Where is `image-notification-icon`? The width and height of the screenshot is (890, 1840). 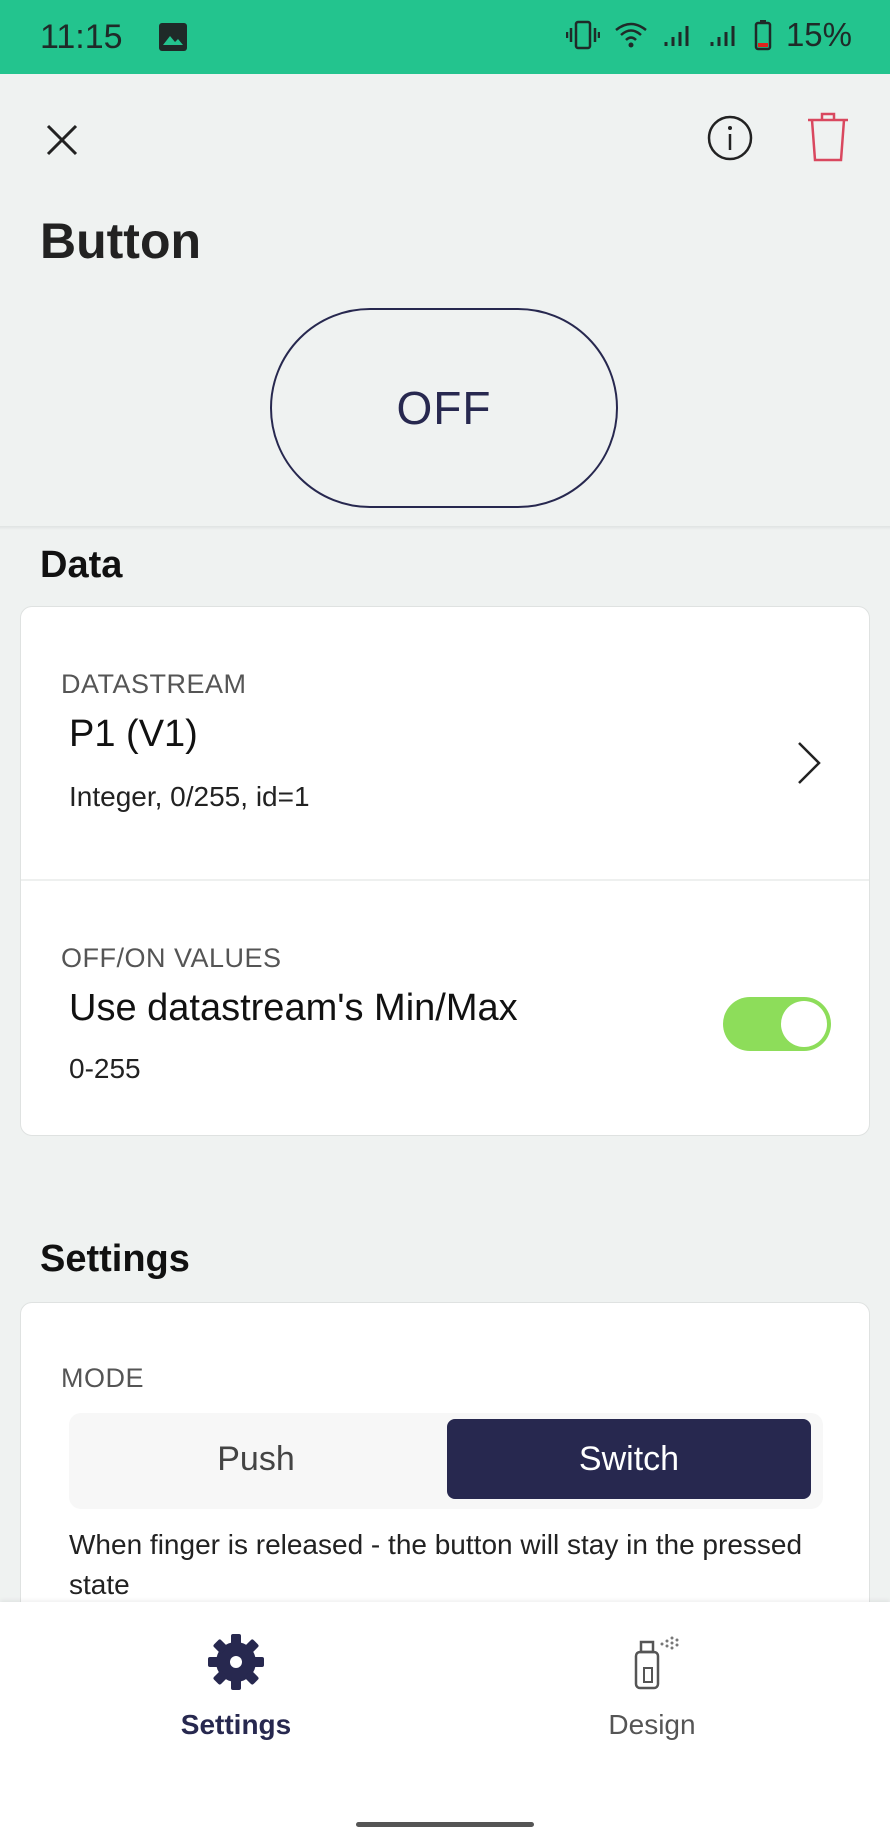
image-notification-icon is located at coordinates (173, 39).